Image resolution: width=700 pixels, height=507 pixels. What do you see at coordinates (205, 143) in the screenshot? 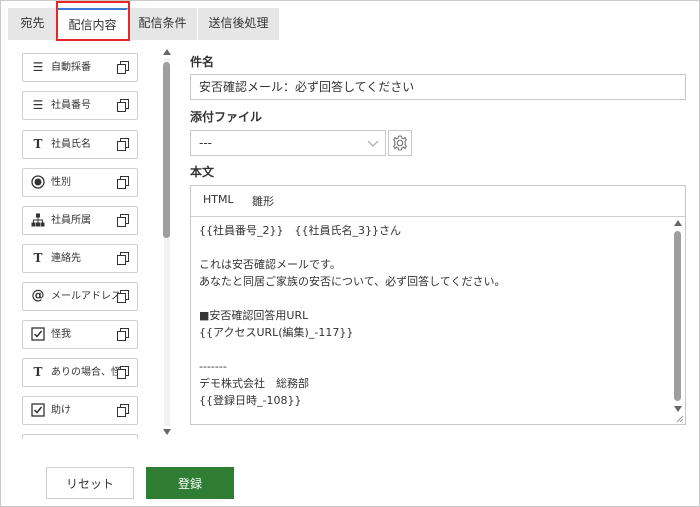
I see `attachment-select-value: ---` at bounding box center [205, 143].